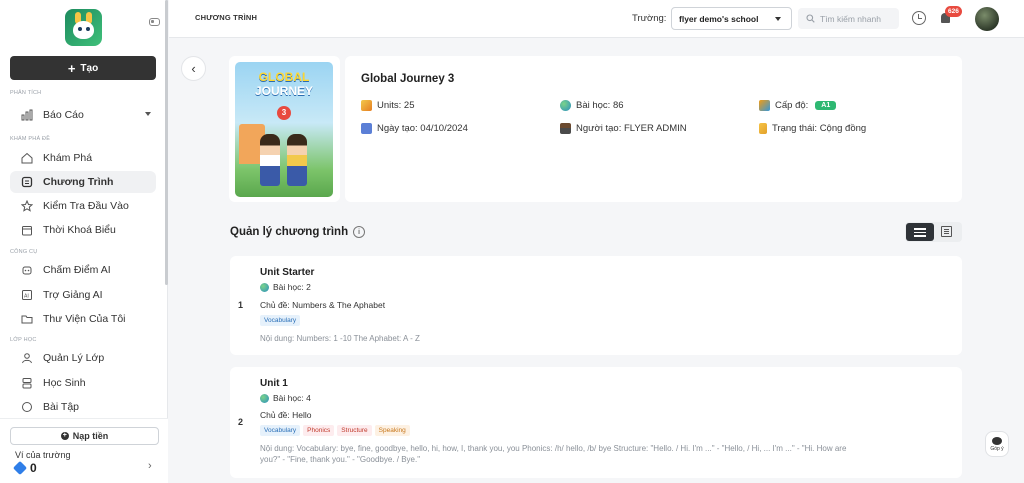  Describe the element at coordinates (946, 231) in the screenshot. I see `detail-view-button` at that location.